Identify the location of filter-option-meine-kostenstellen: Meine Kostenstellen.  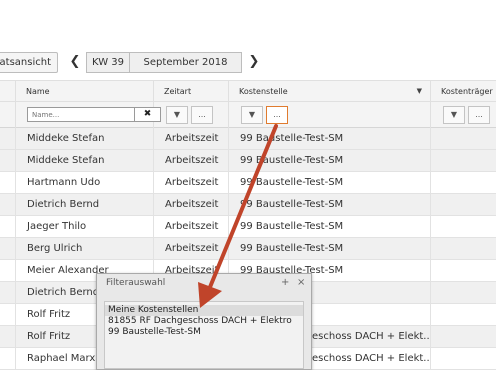
(204, 310).